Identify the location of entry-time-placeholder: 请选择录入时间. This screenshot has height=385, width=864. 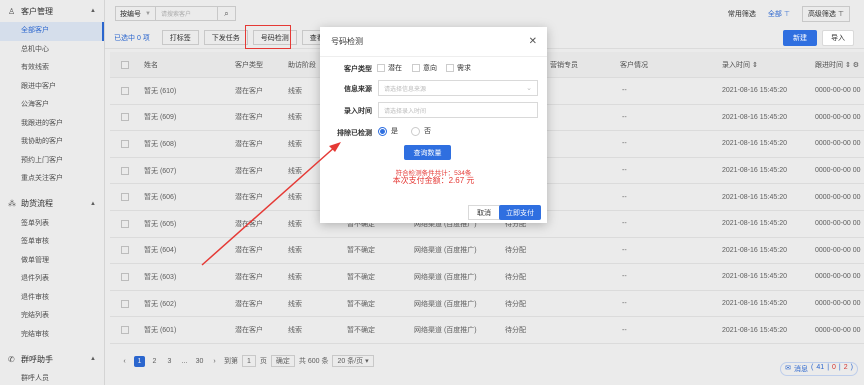
(405, 111).